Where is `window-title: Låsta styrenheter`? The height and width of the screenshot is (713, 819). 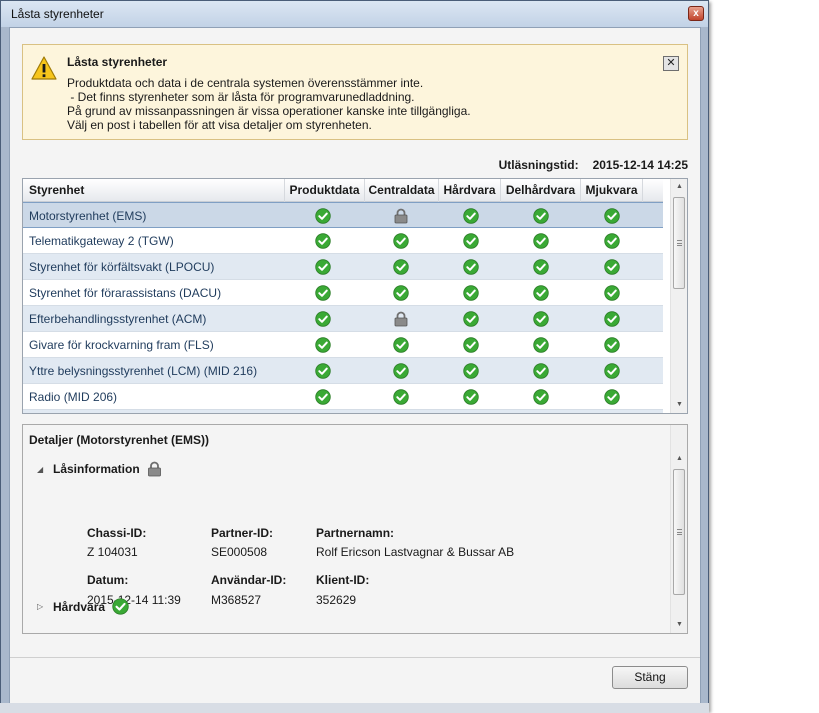 window-title: Låsta styrenheter is located at coordinates (57, 14).